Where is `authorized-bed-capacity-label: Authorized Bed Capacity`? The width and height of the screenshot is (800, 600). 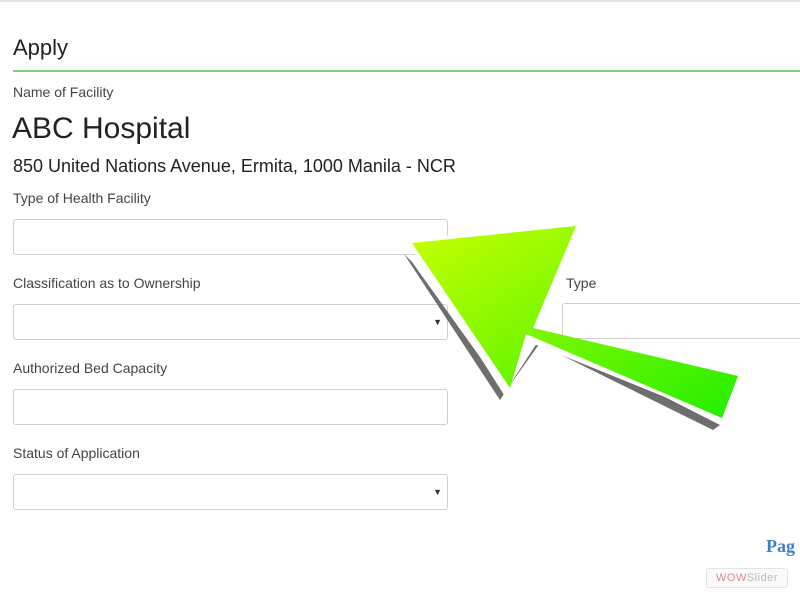
authorized-bed-capacity-label: Authorized Bed Capacity is located at coordinates (90, 368).